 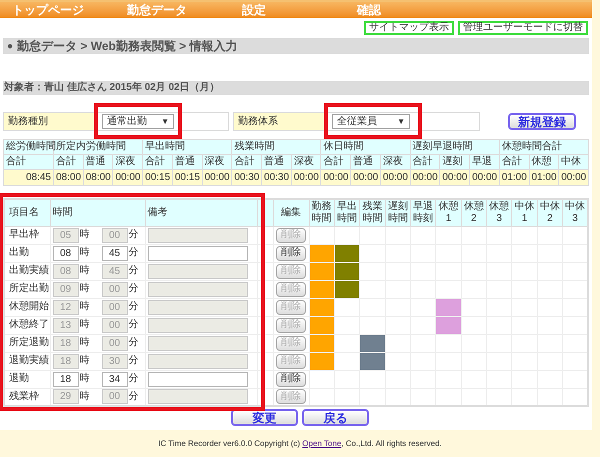 I want to click on new-registration-button: 新規登録, so click(x=542, y=121).